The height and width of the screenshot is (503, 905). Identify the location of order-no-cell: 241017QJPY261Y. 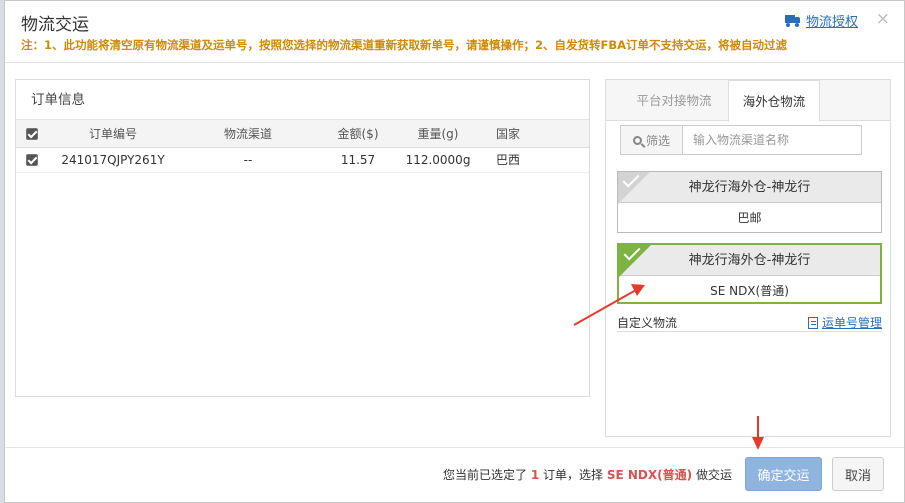
(113, 159).